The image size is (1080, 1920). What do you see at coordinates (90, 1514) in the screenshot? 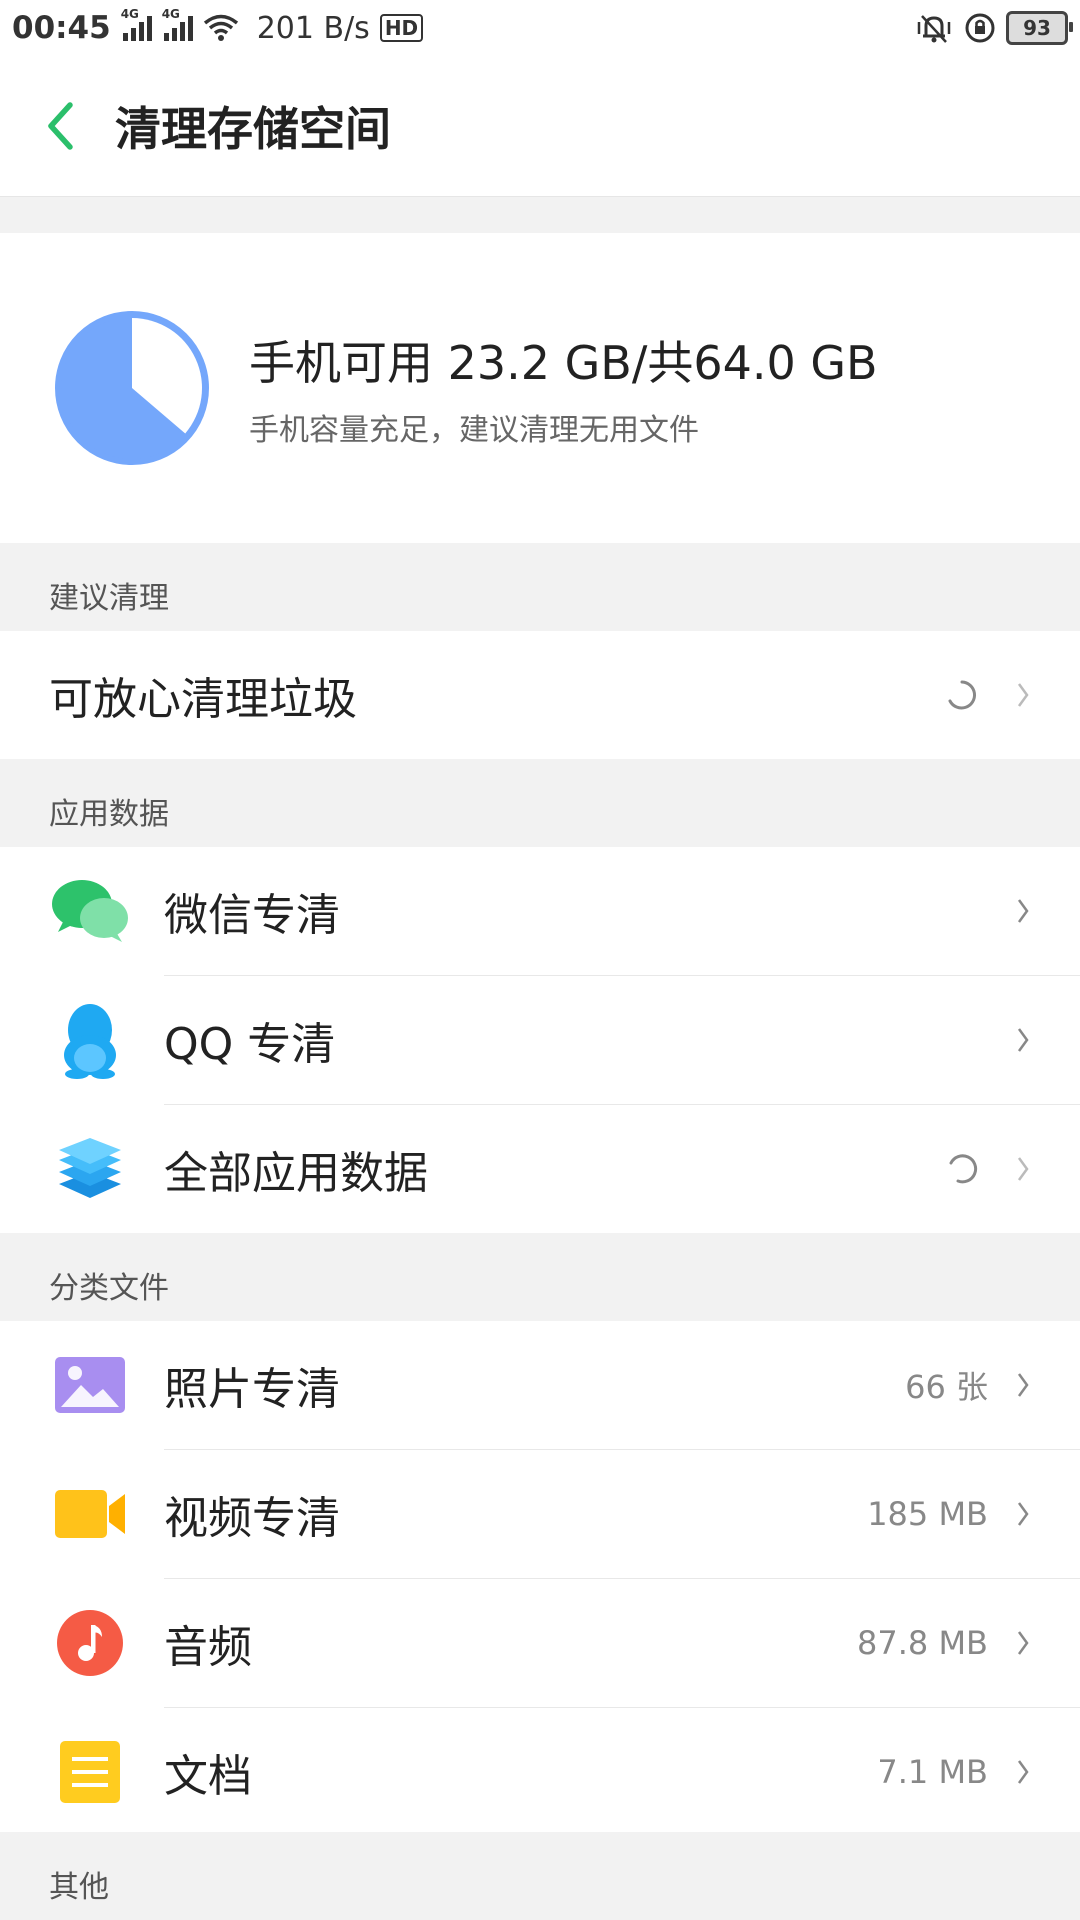
I see `video-camera-icon` at bounding box center [90, 1514].